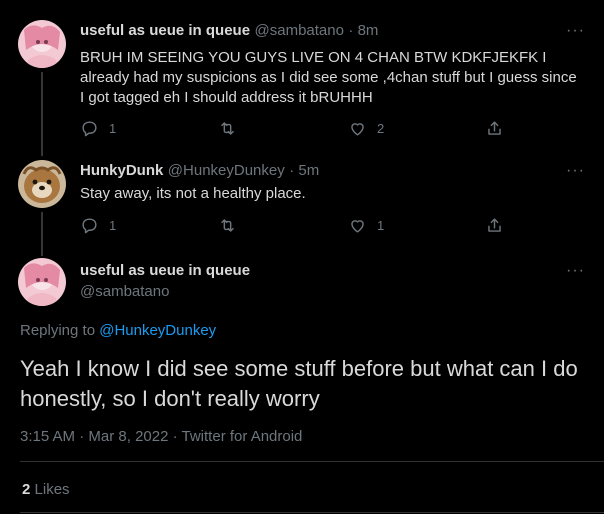 This screenshot has width=604, height=514. What do you see at coordinates (98, 225) in the screenshot?
I see `tweet2-reply-button: 1` at bounding box center [98, 225].